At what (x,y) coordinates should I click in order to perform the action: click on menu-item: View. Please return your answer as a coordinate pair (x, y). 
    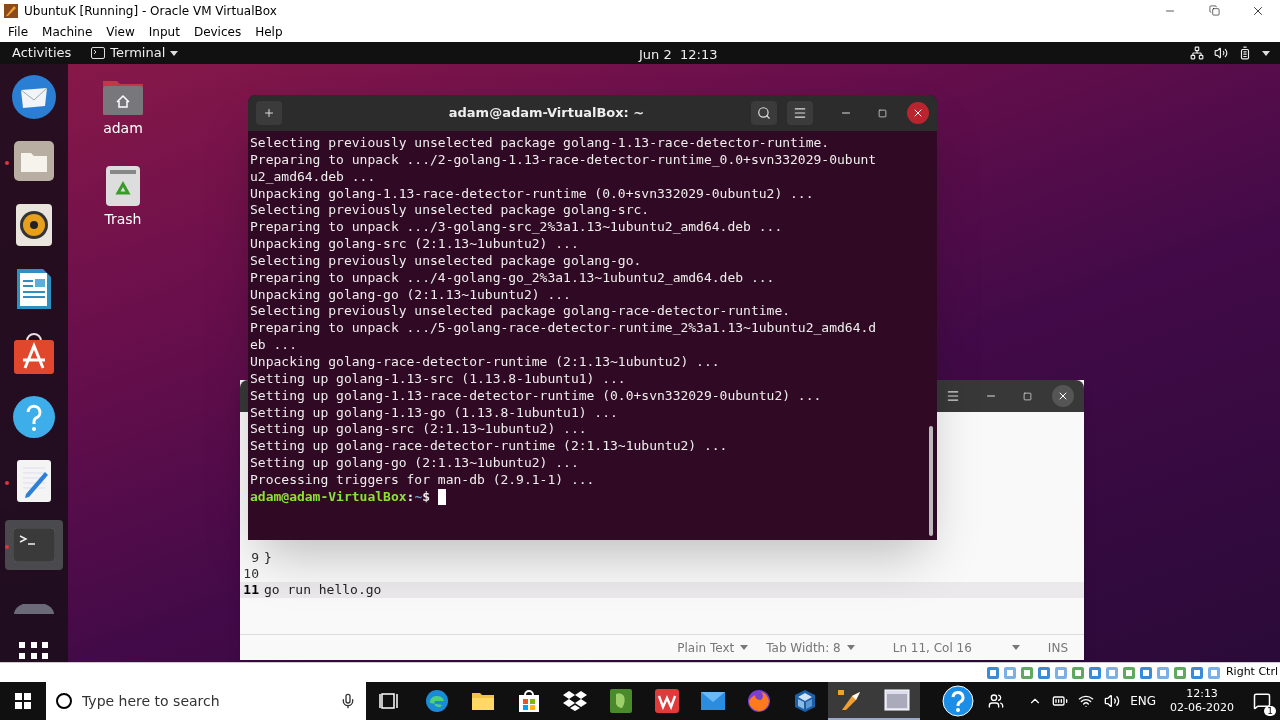
    Looking at the image, I should click on (120, 31).